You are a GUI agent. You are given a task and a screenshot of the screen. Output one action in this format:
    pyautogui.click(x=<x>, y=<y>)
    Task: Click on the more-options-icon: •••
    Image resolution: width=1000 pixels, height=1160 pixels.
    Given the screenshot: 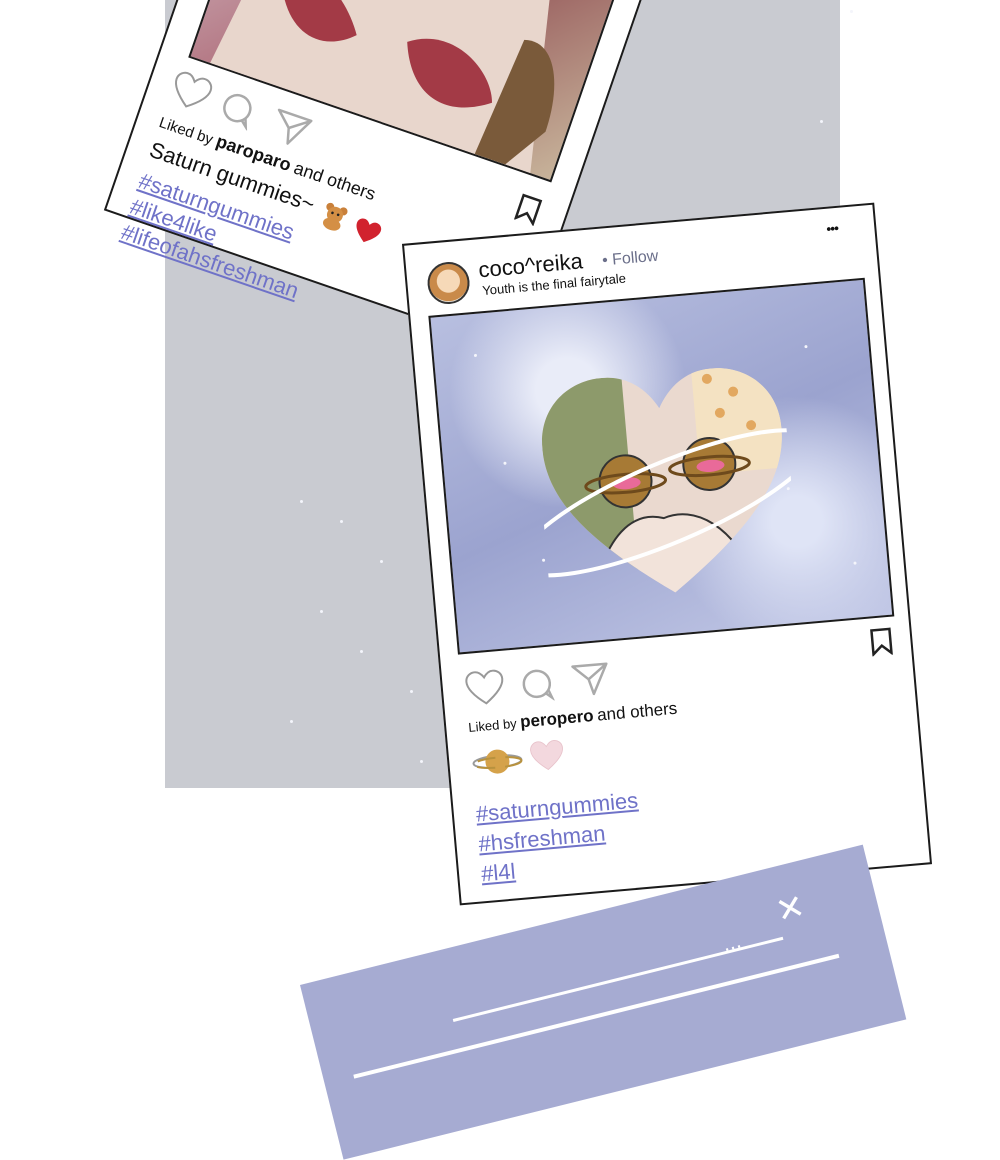 What is the action you would take?
    pyautogui.click(x=832, y=228)
    